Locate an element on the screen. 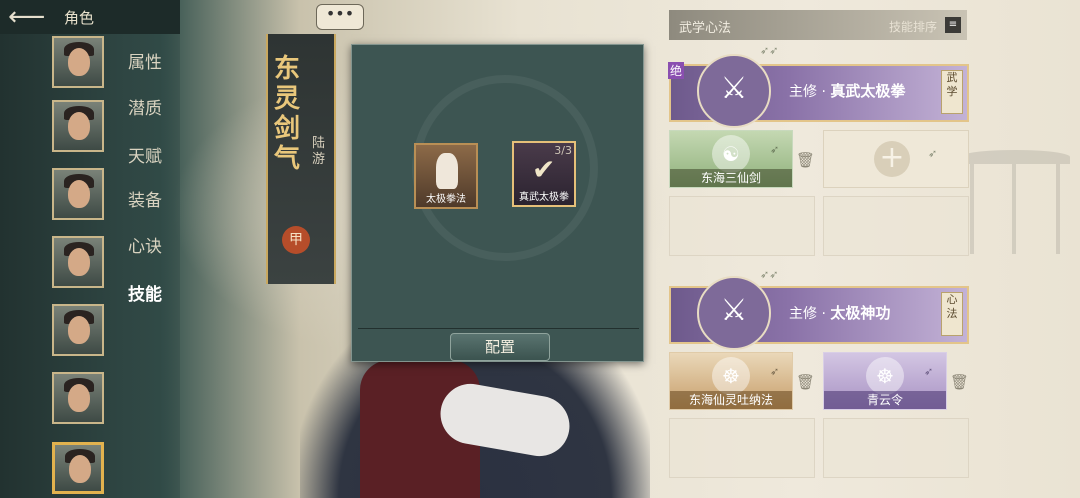 This screenshot has width=1080, height=498. rank-badge: 绝 is located at coordinates (676, 70).